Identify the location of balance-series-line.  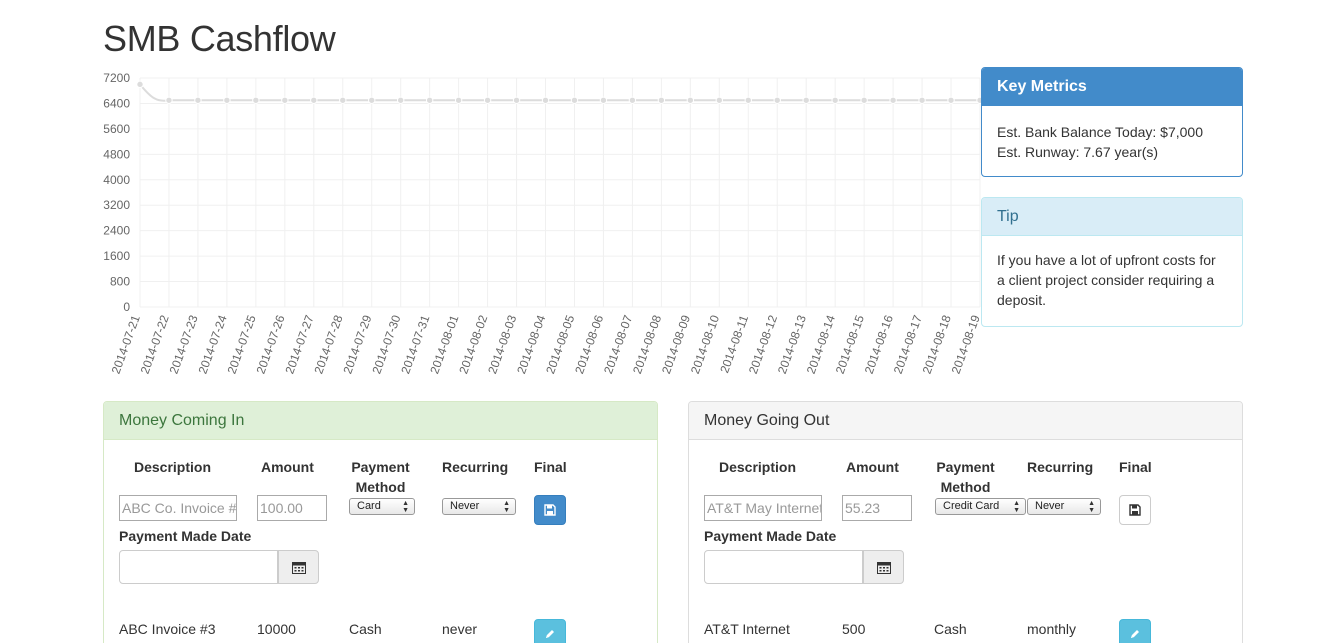
(559, 92).